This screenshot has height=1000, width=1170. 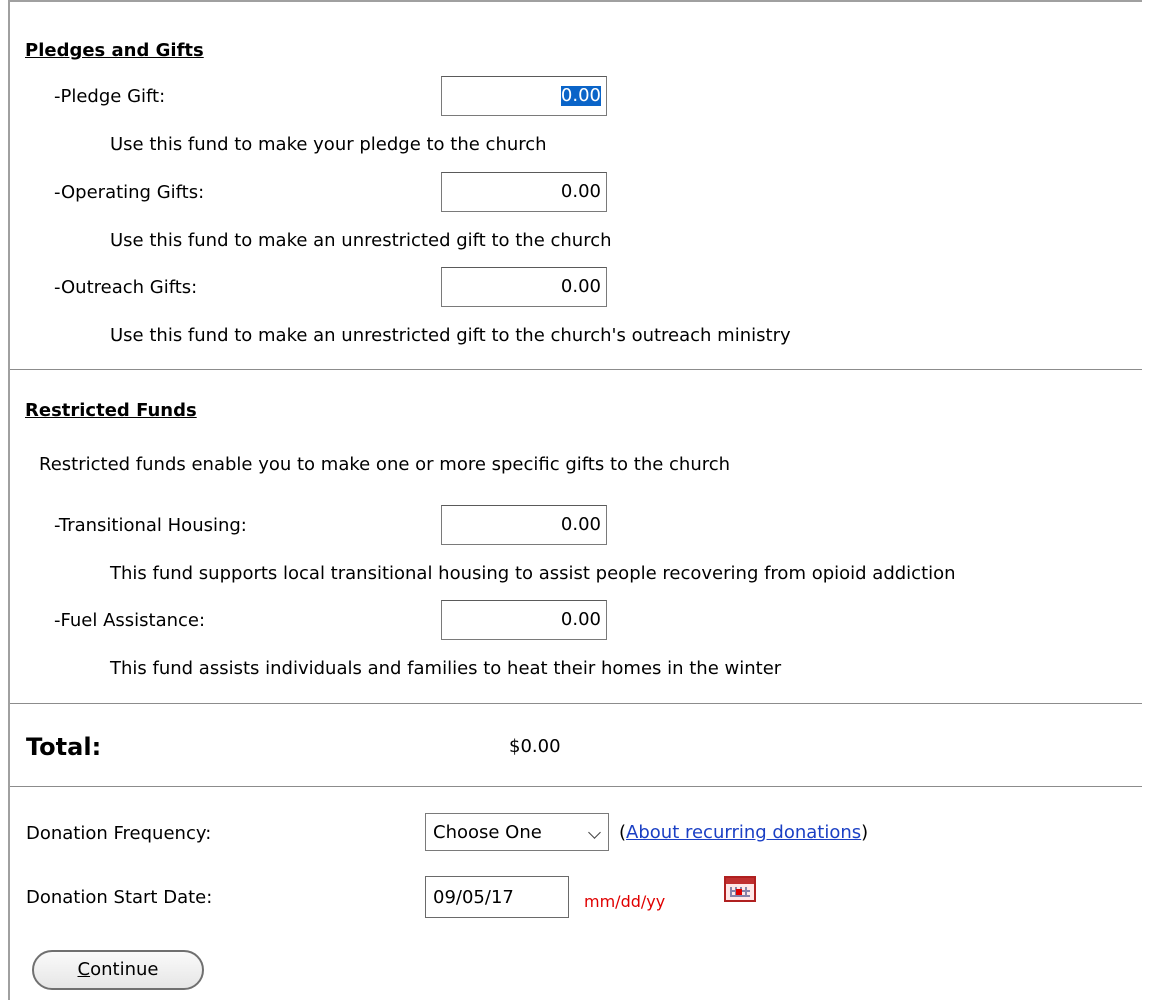 What do you see at coordinates (9, 500) in the screenshot?
I see `left-border` at bounding box center [9, 500].